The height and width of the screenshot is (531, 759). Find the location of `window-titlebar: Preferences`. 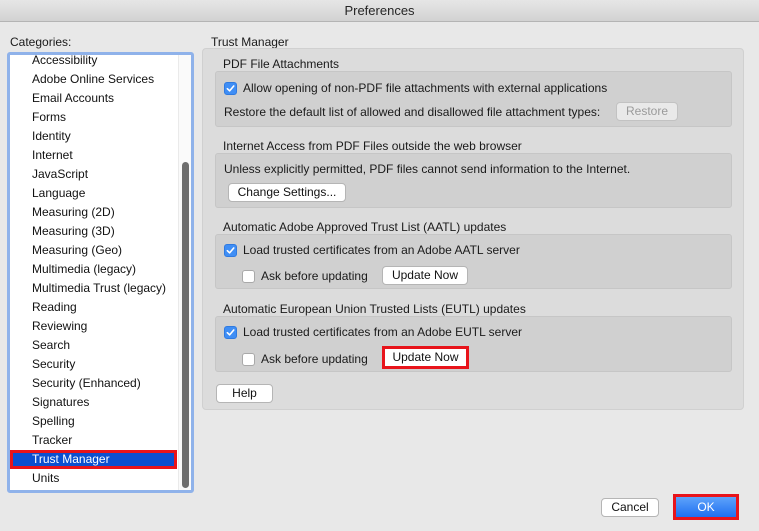

window-titlebar: Preferences is located at coordinates (379, 11).